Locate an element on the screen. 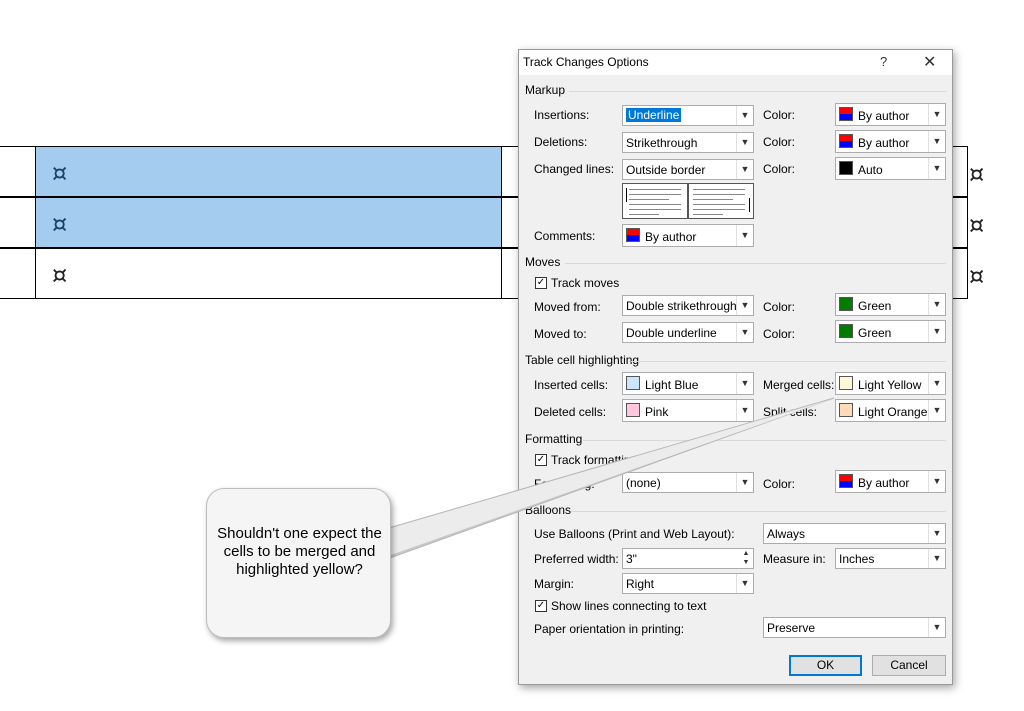 The width and height of the screenshot is (1024, 711). formatting-color-select: By author ▼ is located at coordinates (890, 481).